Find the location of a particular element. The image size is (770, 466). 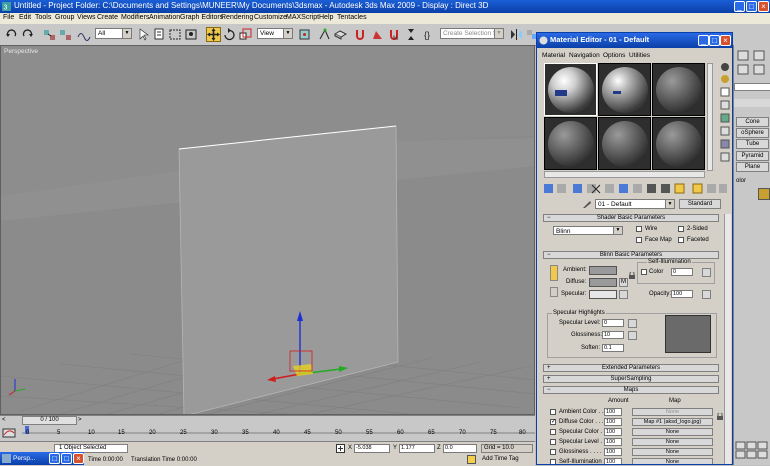

bind-space-warp-button is located at coordinates (83, 34).